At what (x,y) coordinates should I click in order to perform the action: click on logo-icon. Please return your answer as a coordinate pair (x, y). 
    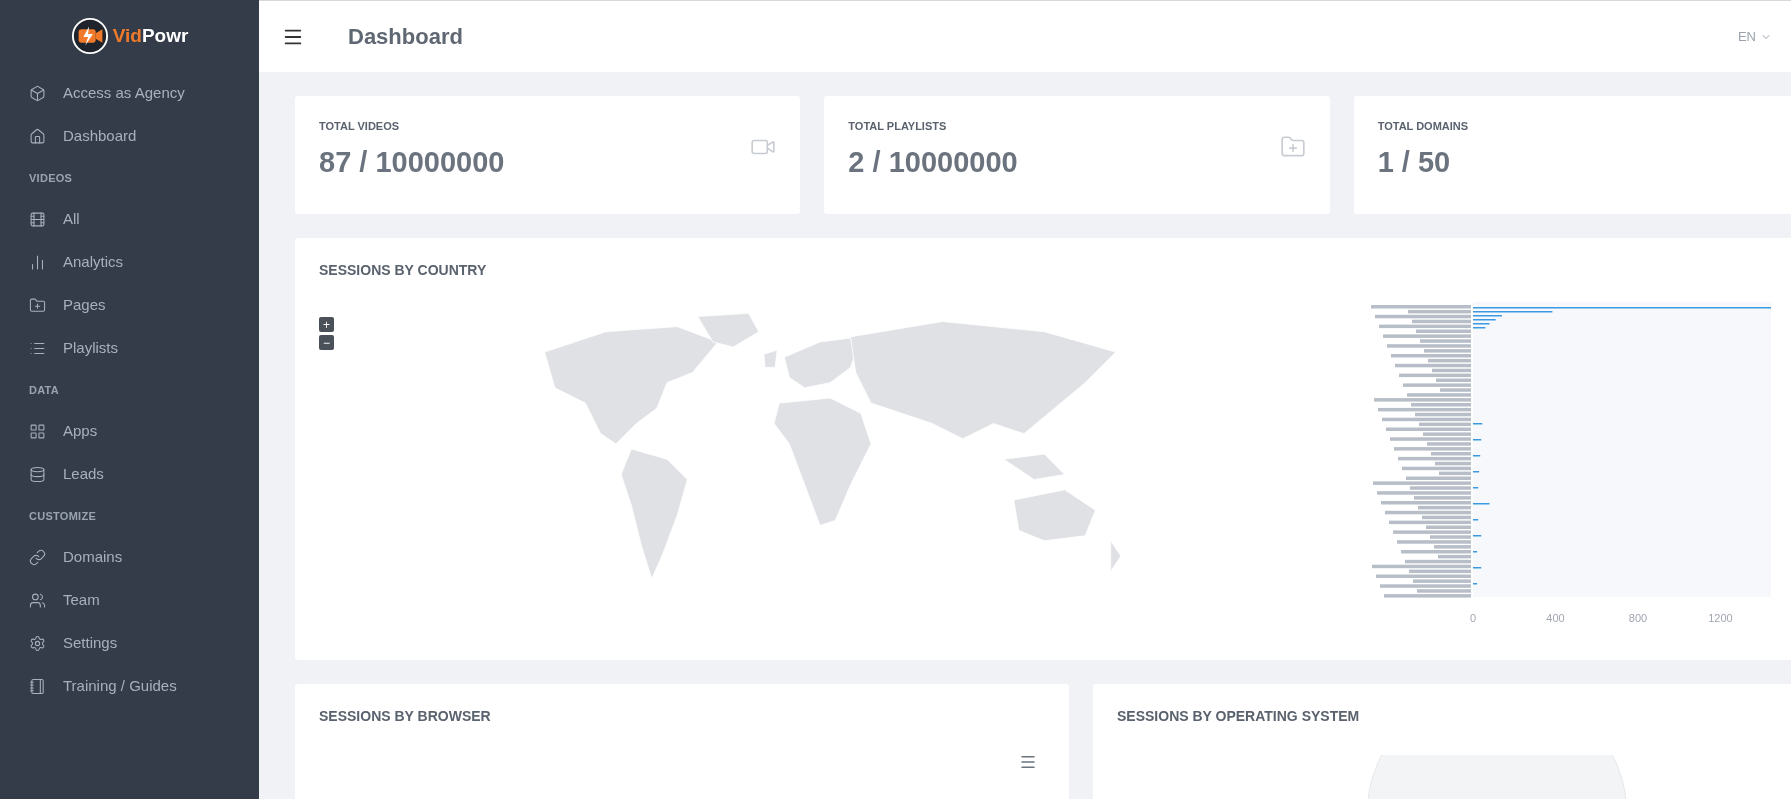
    Looking at the image, I should click on (89, 36).